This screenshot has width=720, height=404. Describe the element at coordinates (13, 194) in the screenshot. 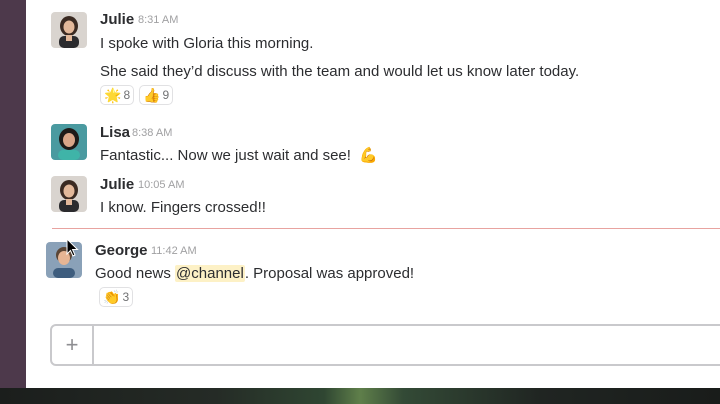

I see `workspace-sidebar` at that location.